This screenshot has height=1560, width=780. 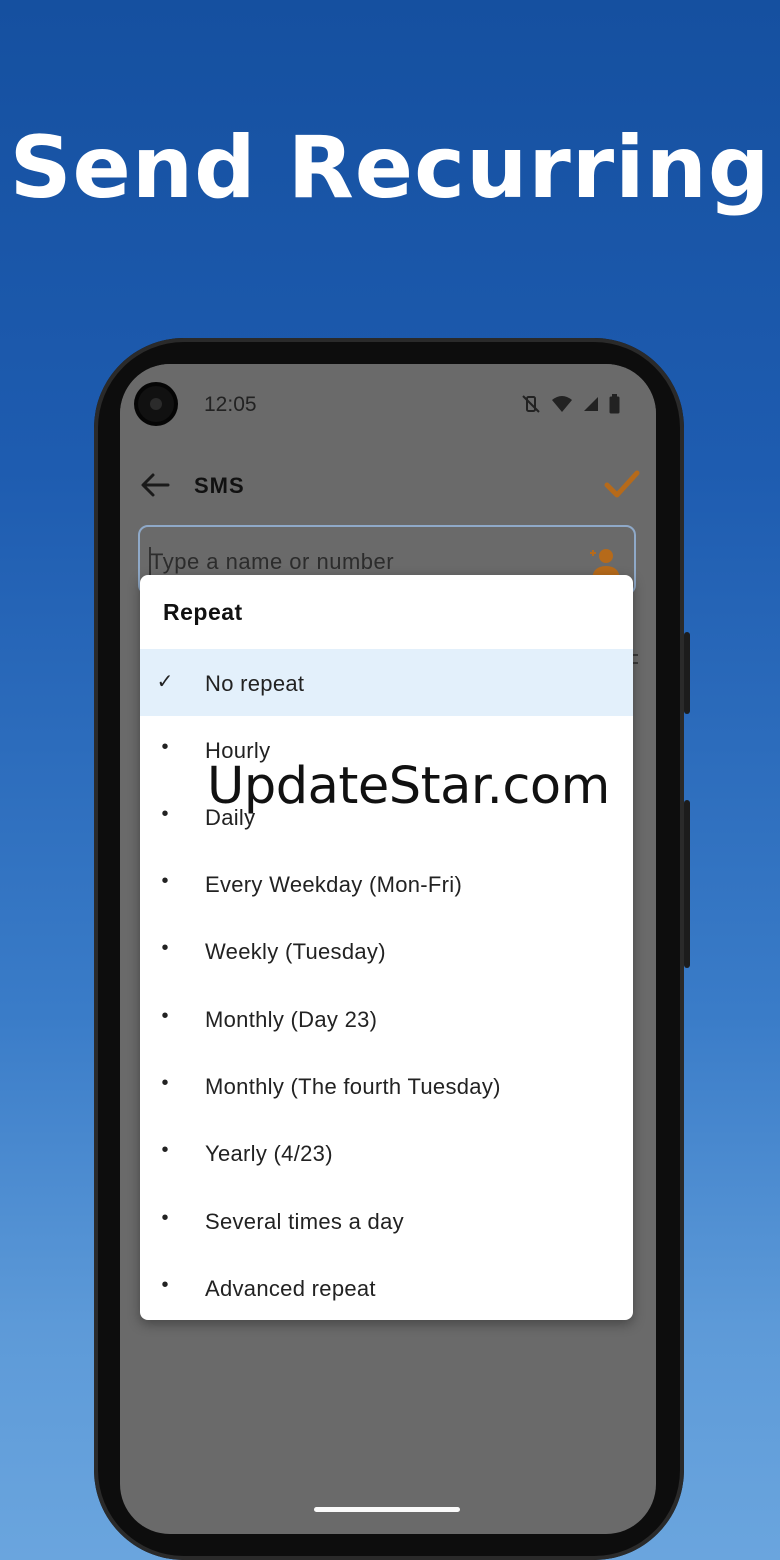 I want to click on dialog-title: Repeat, so click(x=203, y=612).